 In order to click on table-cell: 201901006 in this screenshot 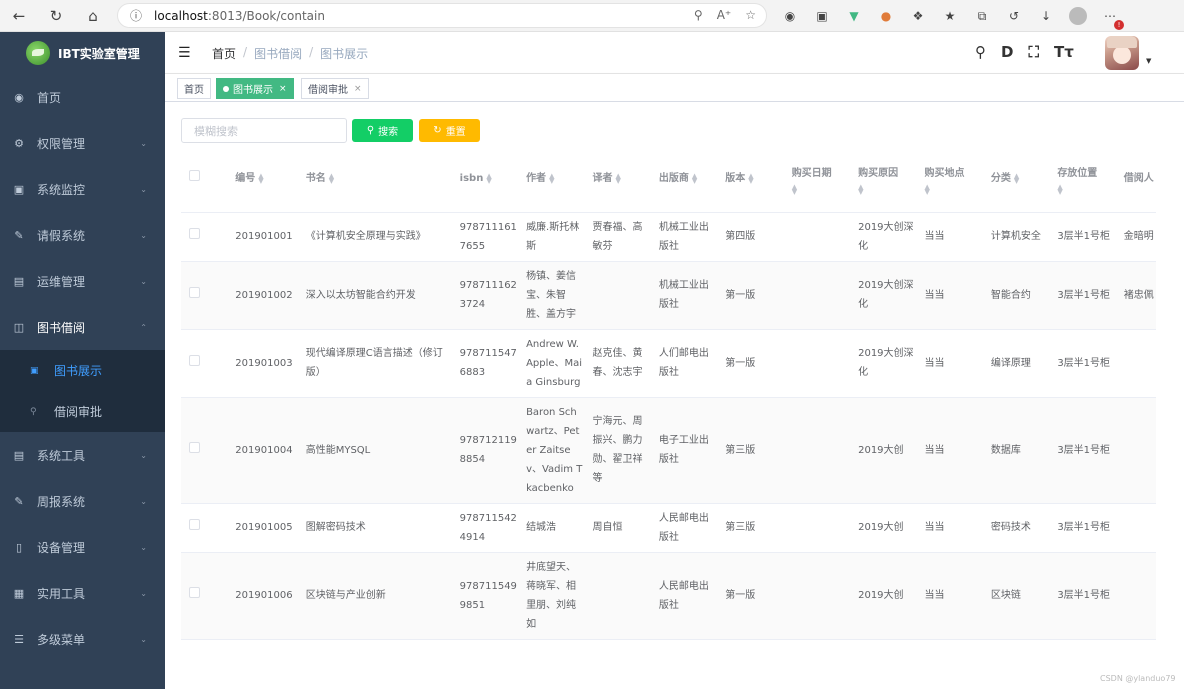, I will do `click(264, 596)`.